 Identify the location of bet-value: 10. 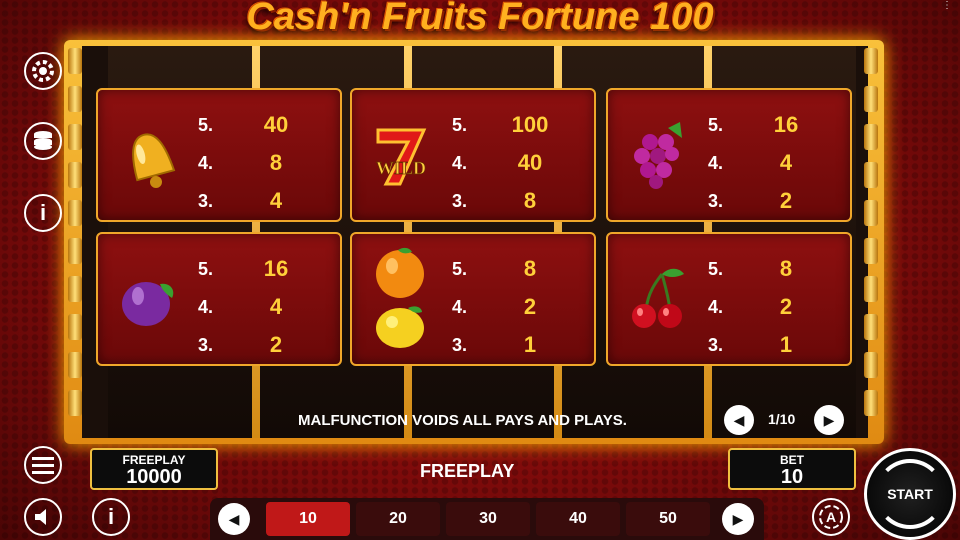
(792, 477).